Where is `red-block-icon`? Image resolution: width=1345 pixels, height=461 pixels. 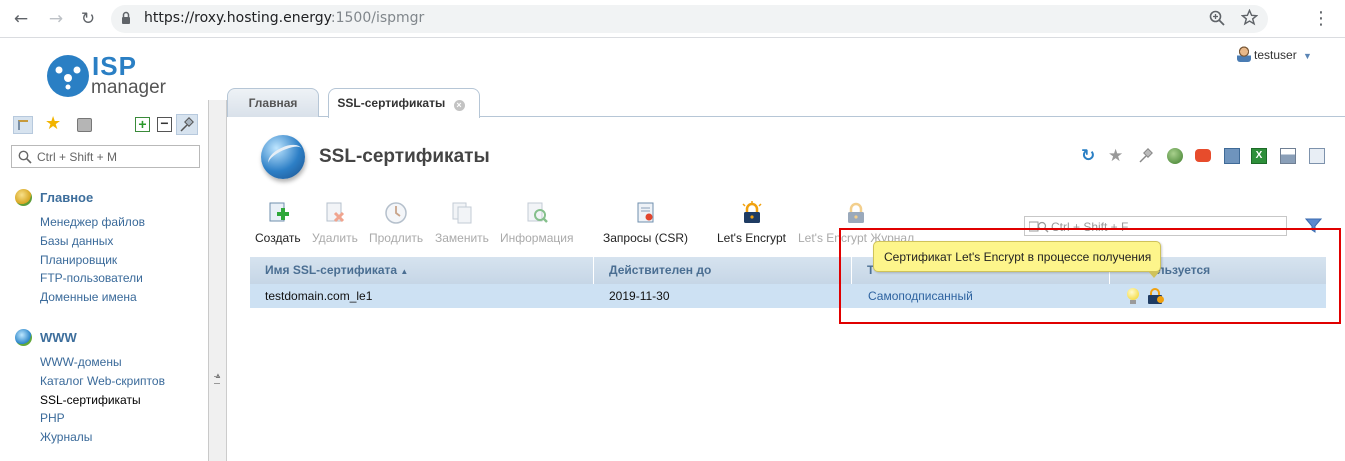
red-block-icon is located at coordinates (1203, 155).